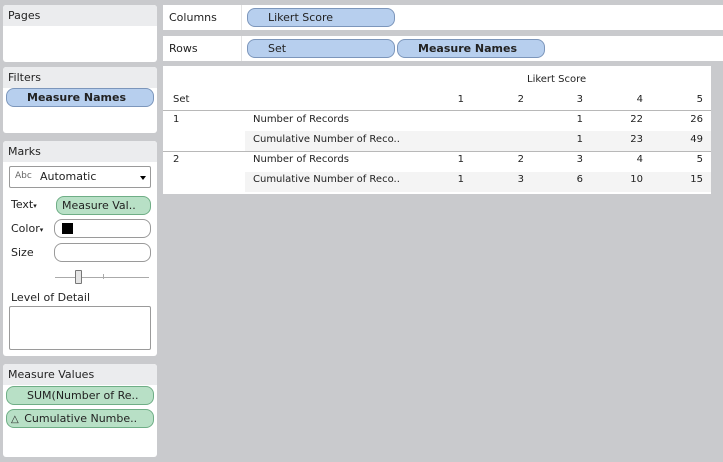  What do you see at coordinates (99, 205) in the screenshot?
I see `text-pill-label: Measure Val..` at bounding box center [99, 205].